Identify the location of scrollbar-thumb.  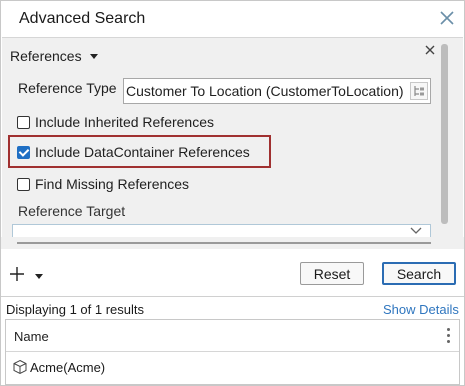
(444, 134).